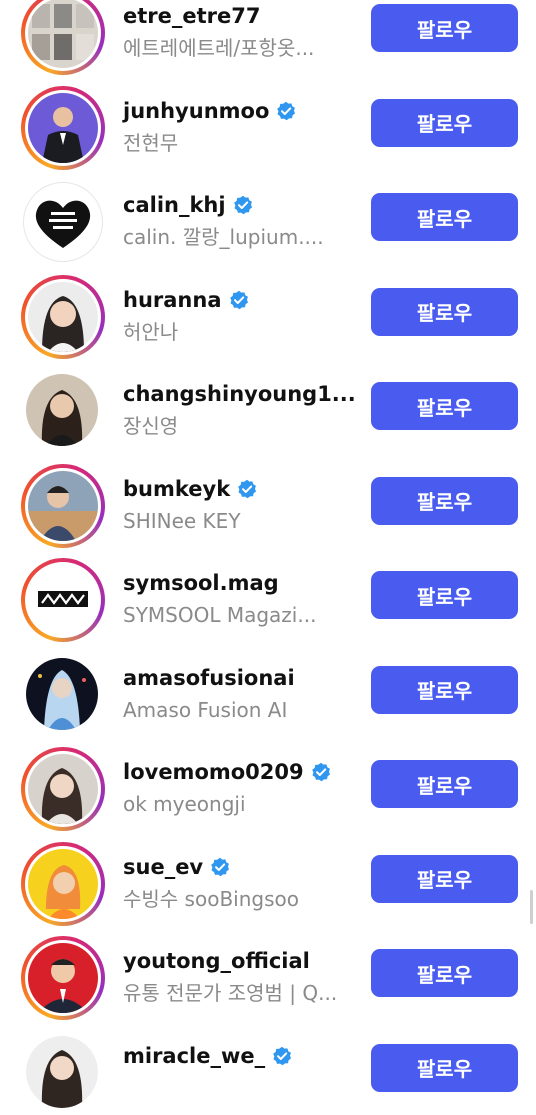 The image size is (536, 1115). I want to click on display-name: 장신영, so click(238, 426).